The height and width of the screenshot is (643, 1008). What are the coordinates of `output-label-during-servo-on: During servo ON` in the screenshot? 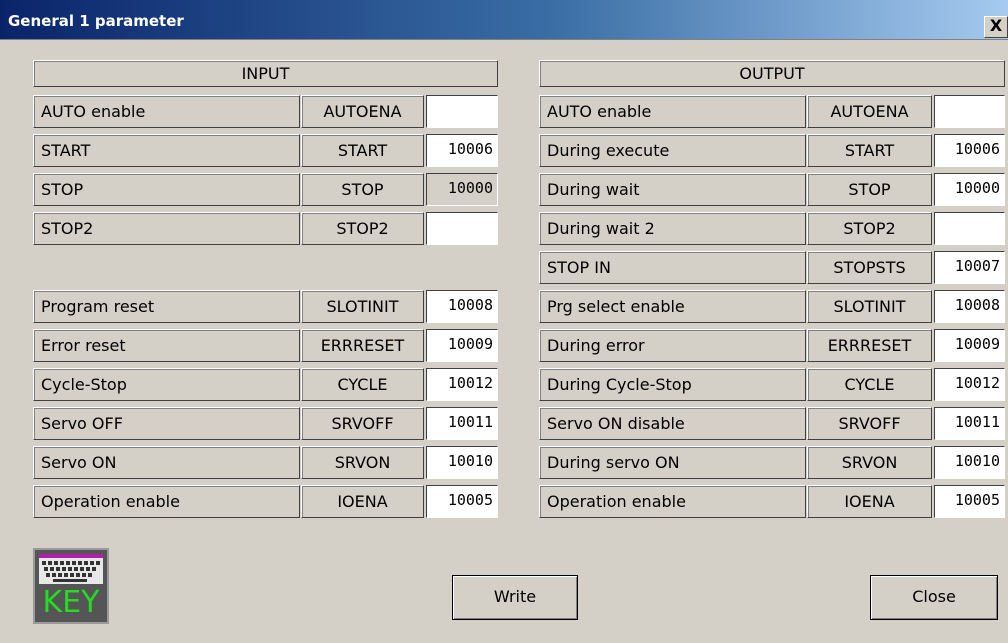 It's located at (672, 462).